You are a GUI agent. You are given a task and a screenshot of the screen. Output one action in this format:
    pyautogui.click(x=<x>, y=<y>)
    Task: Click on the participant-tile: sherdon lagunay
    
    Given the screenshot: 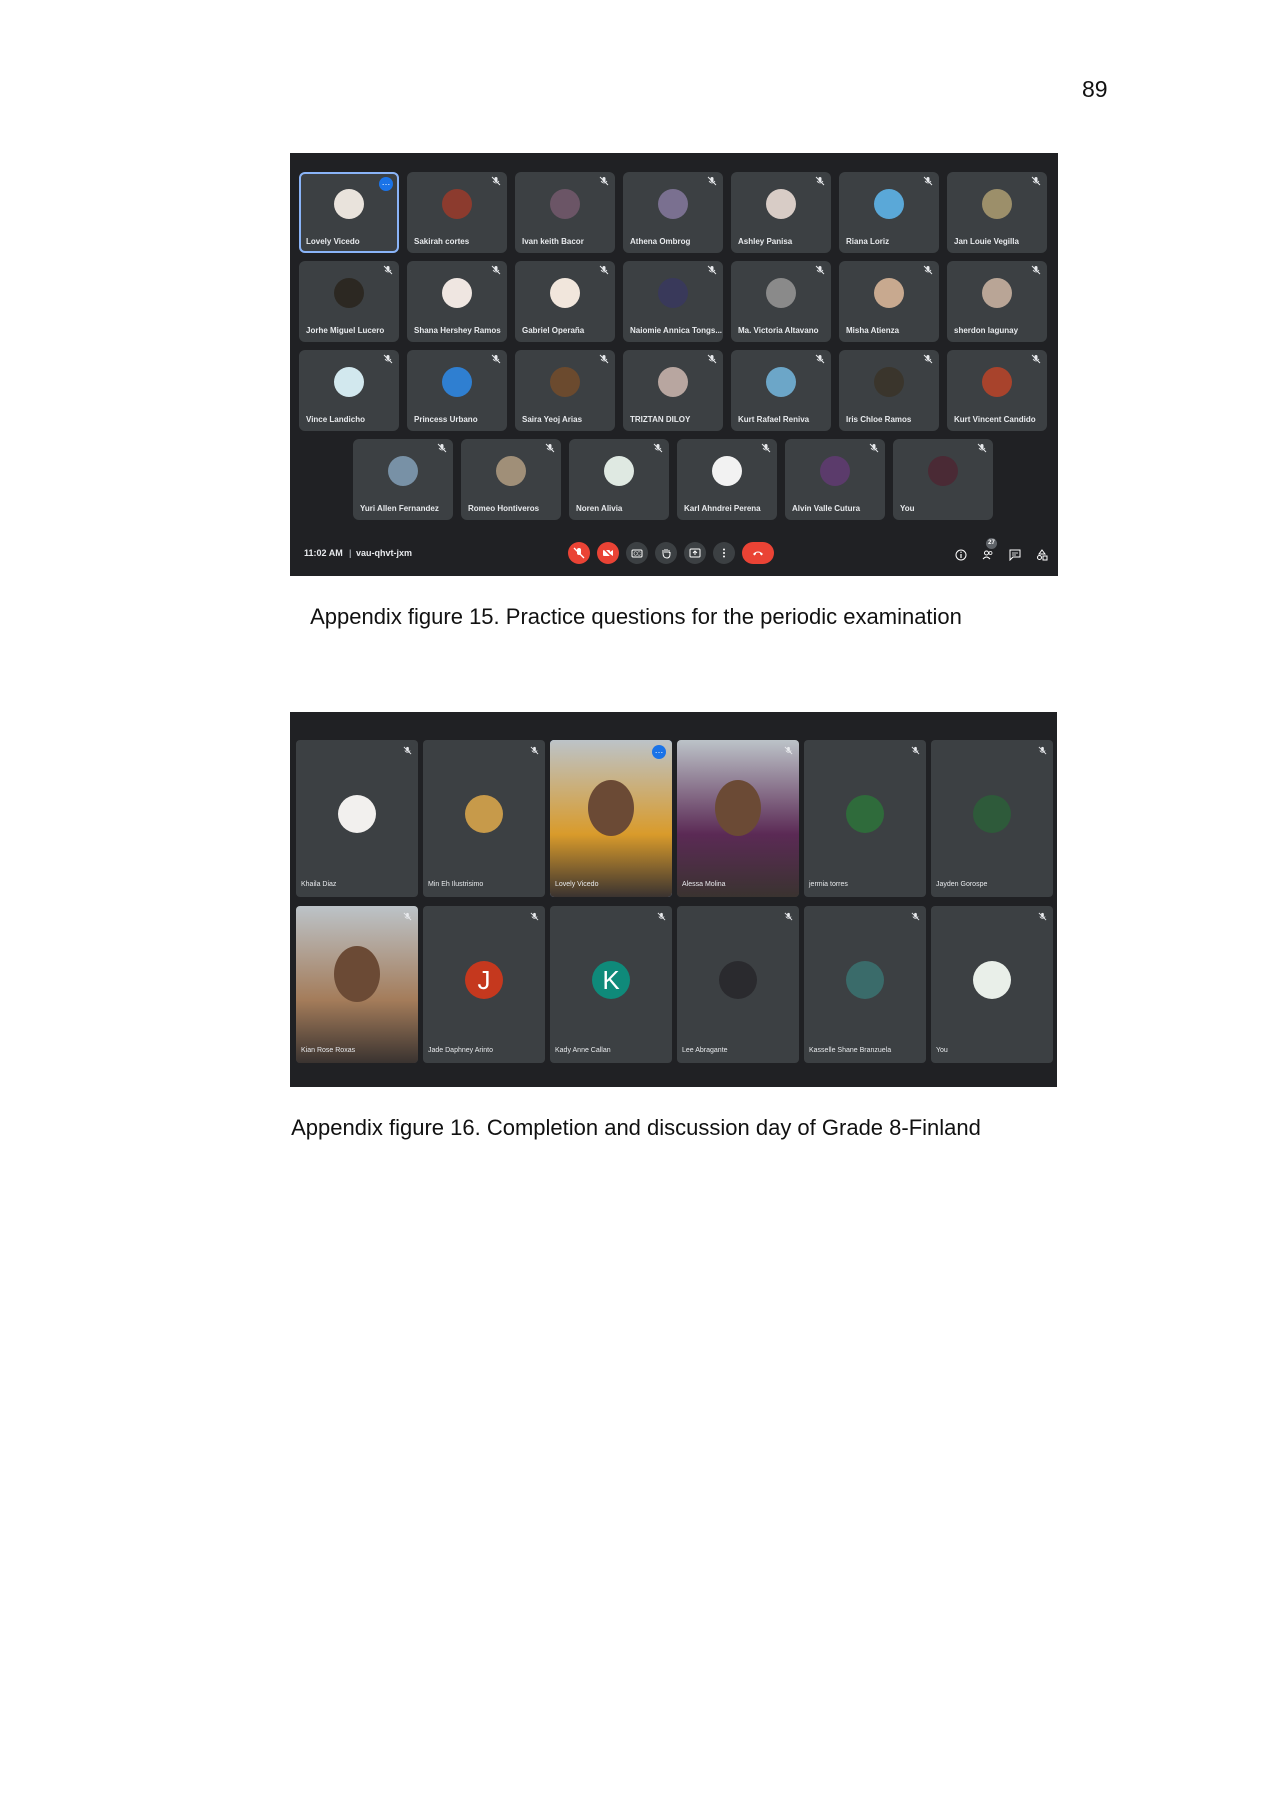 What is the action you would take?
    pyautogui.click(x=997, y=301)
    